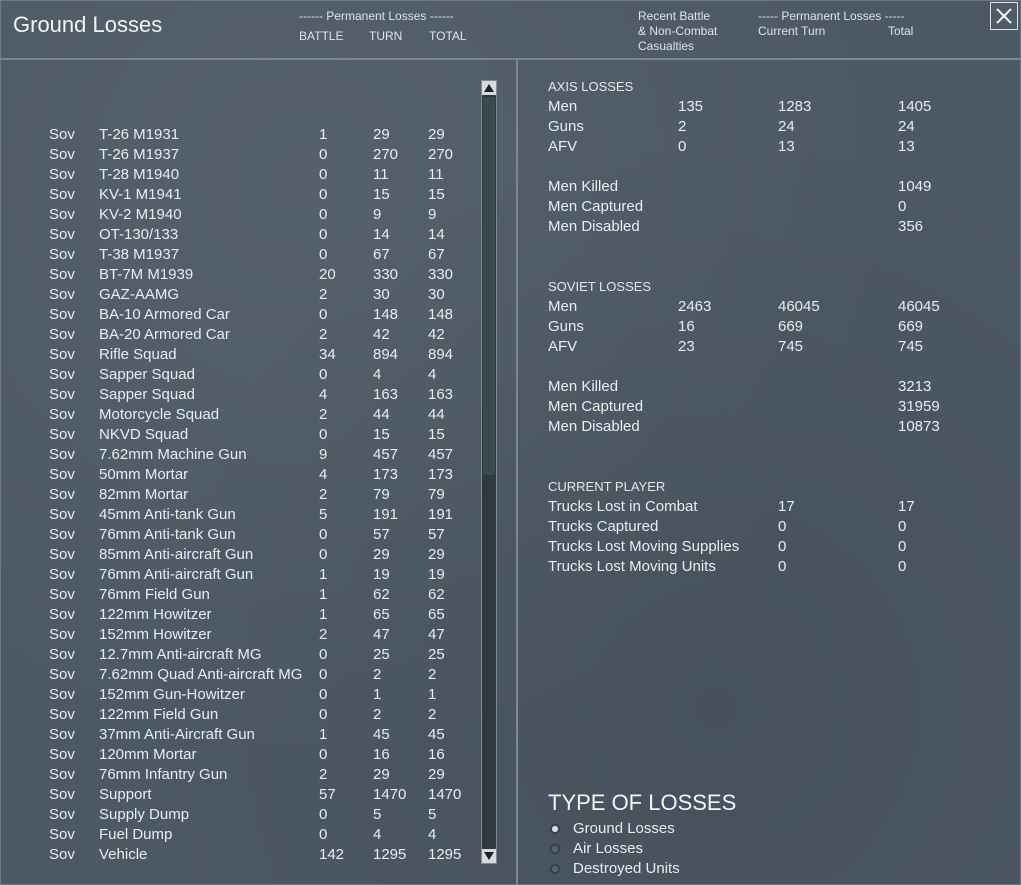 The image size is (1021, 885). Describe the element at coordinates (136, 834) in the screenshot. I see `unit-name: Fuel Dump` at that location.